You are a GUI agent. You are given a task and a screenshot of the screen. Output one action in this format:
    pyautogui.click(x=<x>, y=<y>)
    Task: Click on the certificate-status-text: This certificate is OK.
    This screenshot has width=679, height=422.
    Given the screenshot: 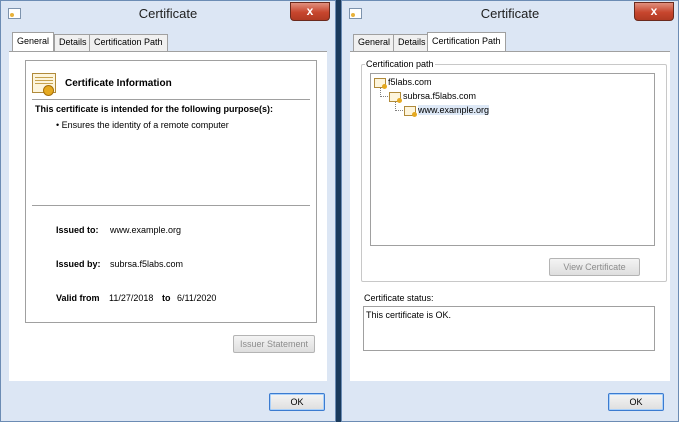 What is the action you would take?
    pyautogui.click(x=409, y=315)
    